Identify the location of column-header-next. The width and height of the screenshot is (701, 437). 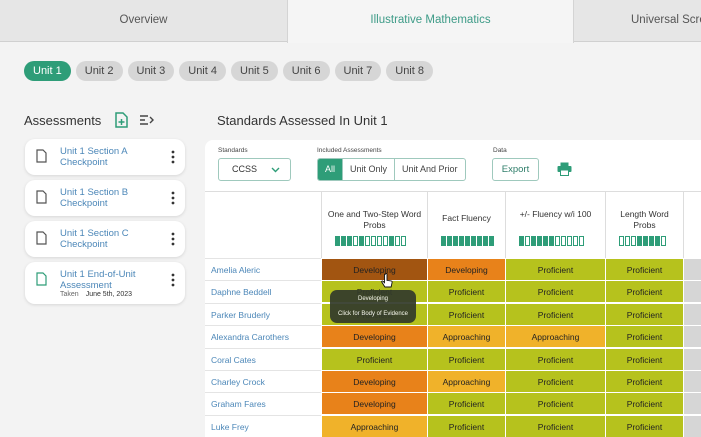
(692, 224).